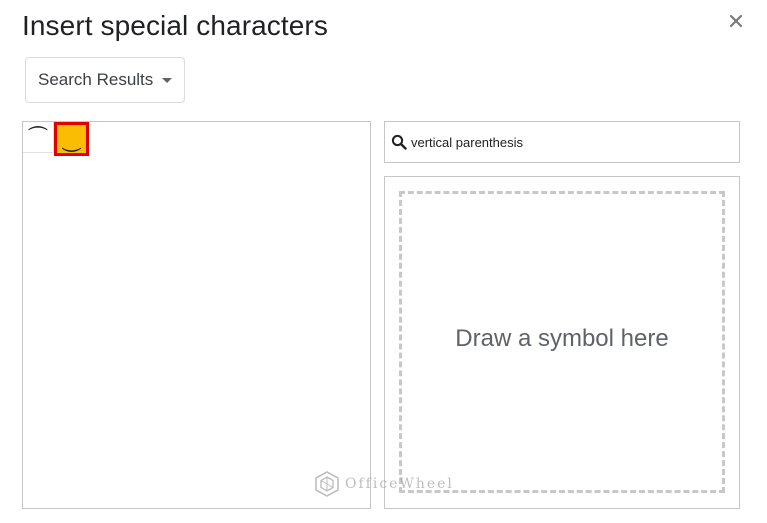  I want to click on category-dropdown: Search Results, so click(105, 80).